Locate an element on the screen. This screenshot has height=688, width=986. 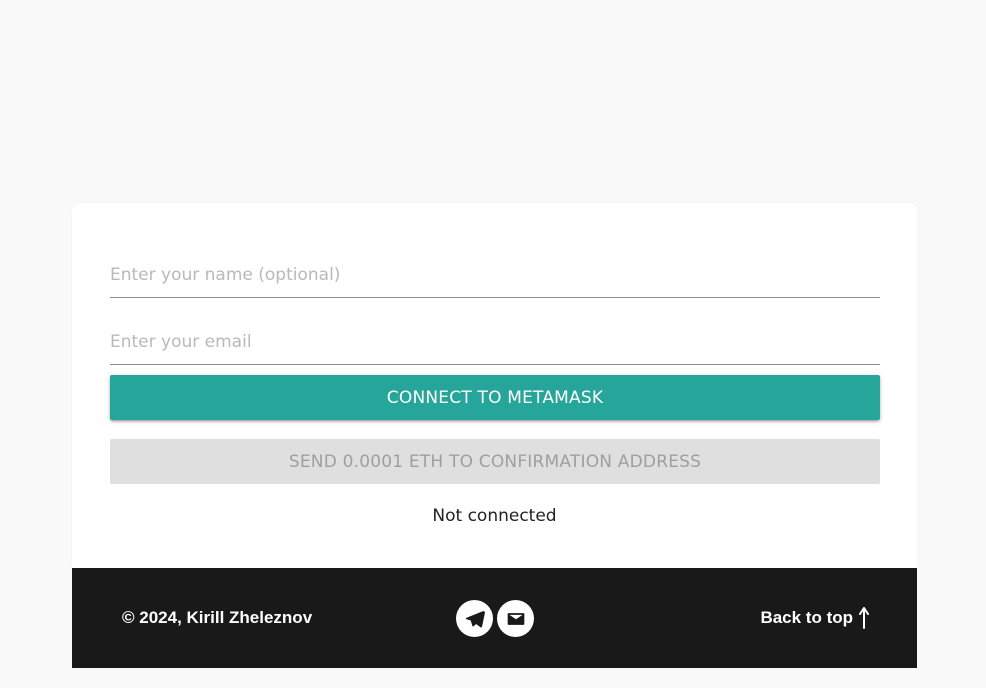
copyright-text: © 2024, Kirill Zheleznov is located at coordinates (217, 617).